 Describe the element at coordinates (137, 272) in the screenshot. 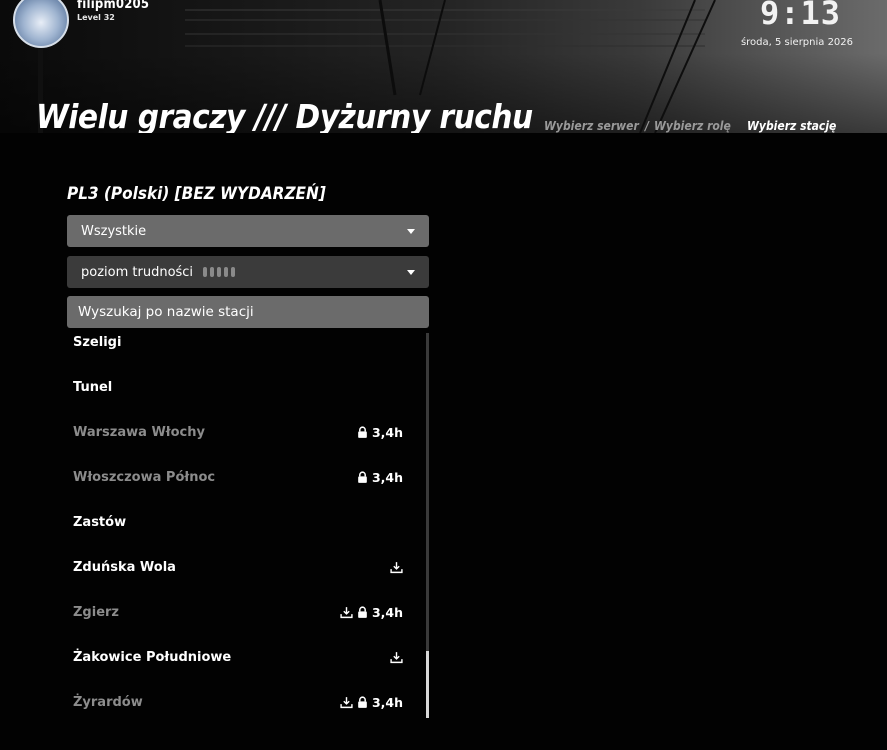

I see `difficulty-label: poziom trudności` at that location.